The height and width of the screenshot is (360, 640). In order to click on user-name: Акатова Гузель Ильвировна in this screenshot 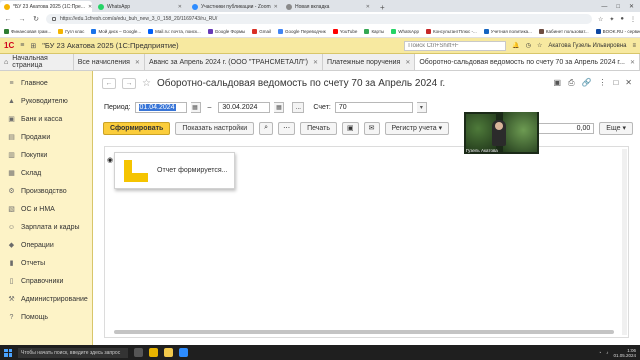, I will do `click(587, 46)`.